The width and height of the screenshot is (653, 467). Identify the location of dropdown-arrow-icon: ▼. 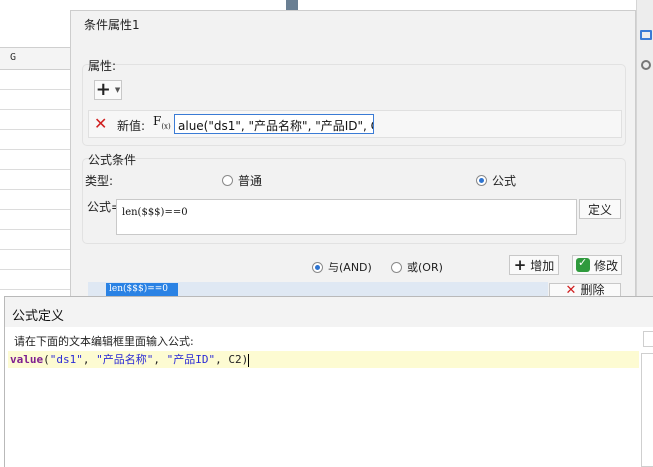
(117, 90).